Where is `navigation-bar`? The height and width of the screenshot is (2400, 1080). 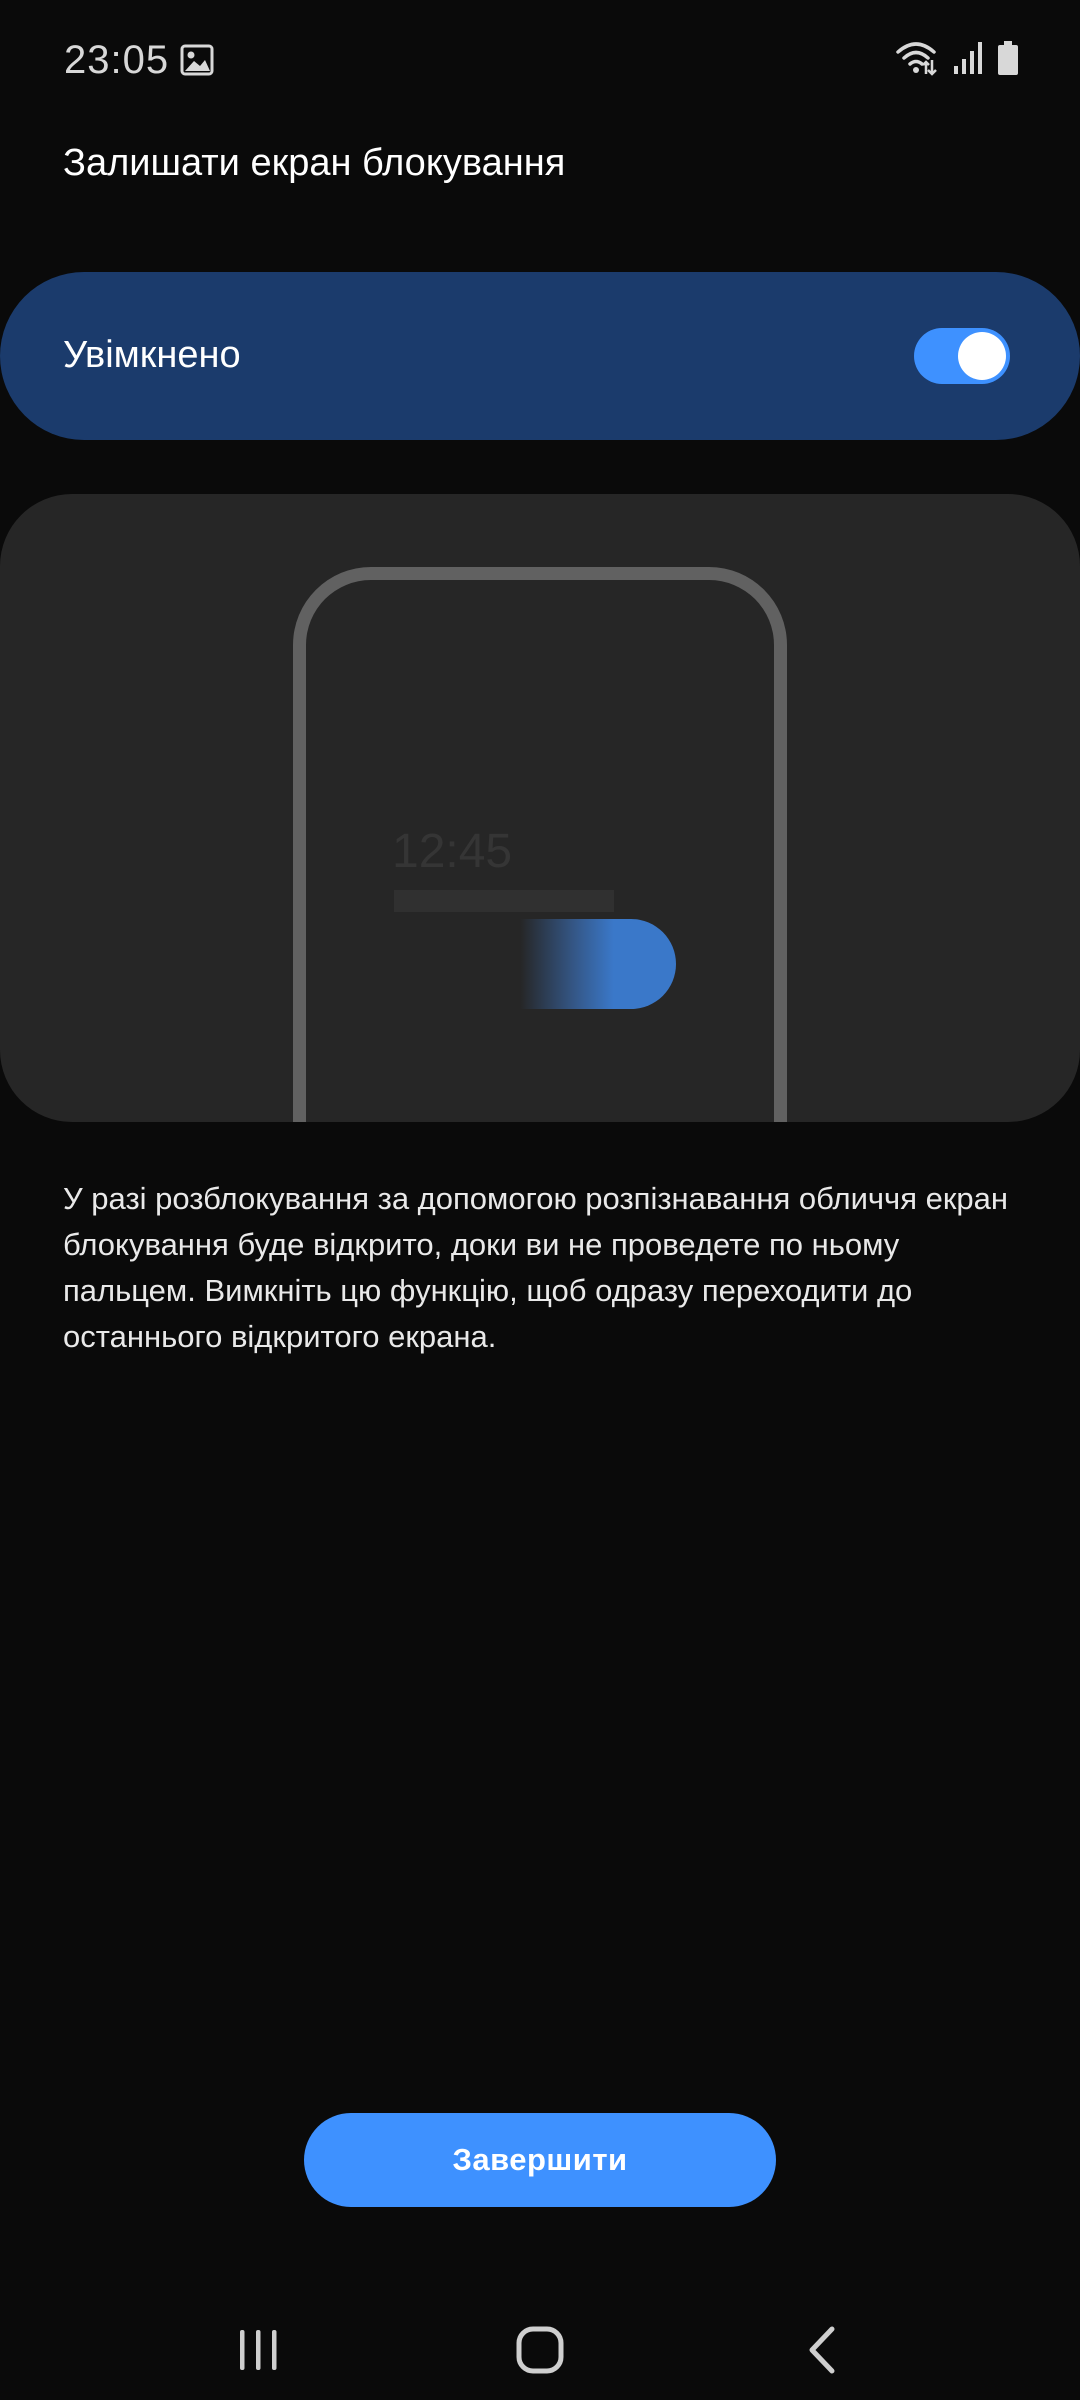 navigation-bar is located at coordinates (540, 2340).